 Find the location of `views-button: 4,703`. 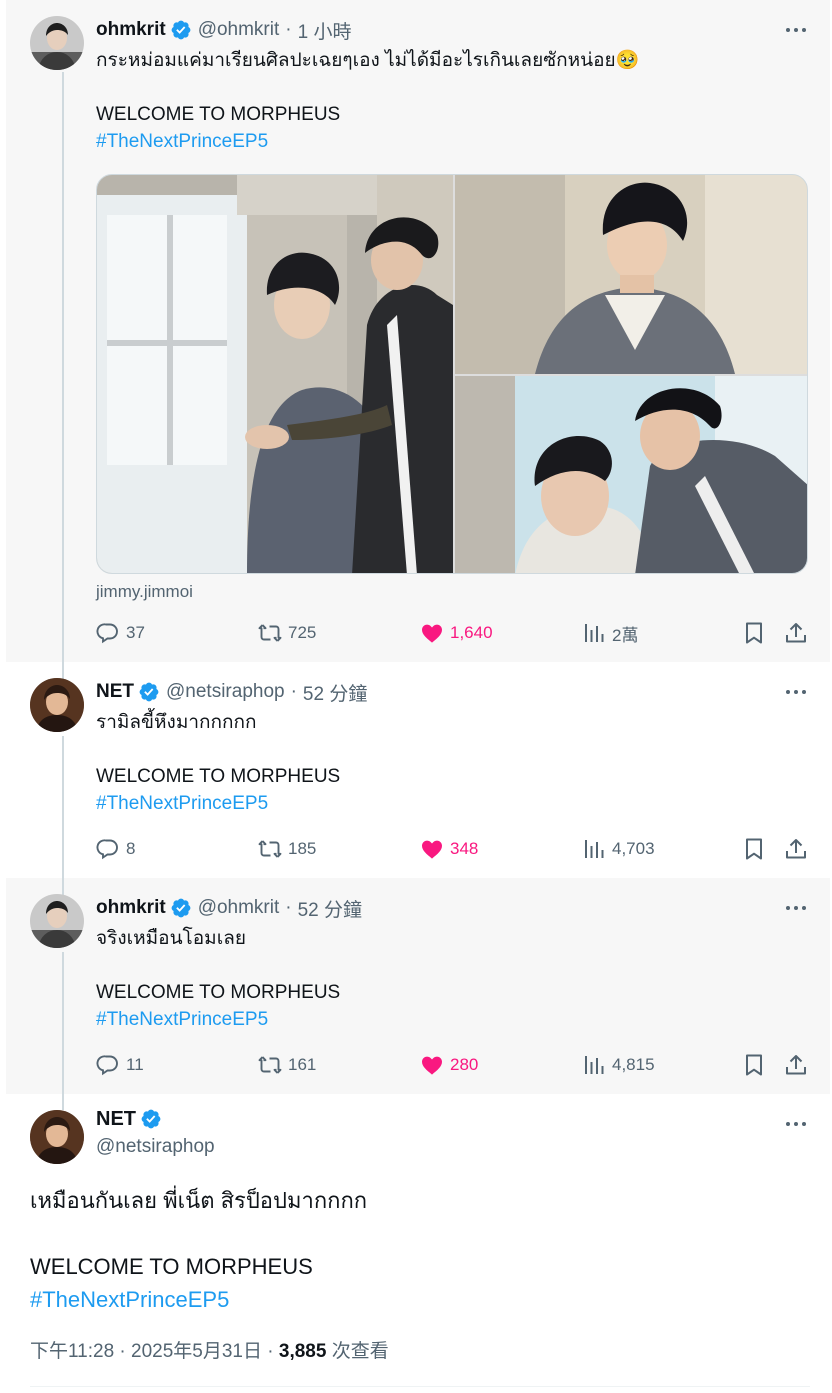

views-button: 4,703 is located at coordinates (618, 849).